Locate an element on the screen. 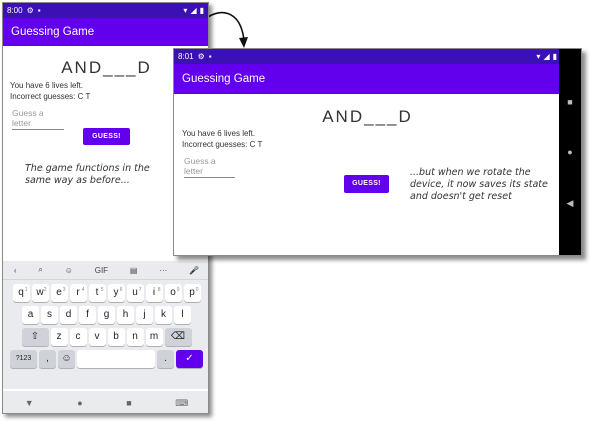 This screenshot has height=427, width=600. keyboard-row-2: asdfghjkl is located at coordinates (105, 315).